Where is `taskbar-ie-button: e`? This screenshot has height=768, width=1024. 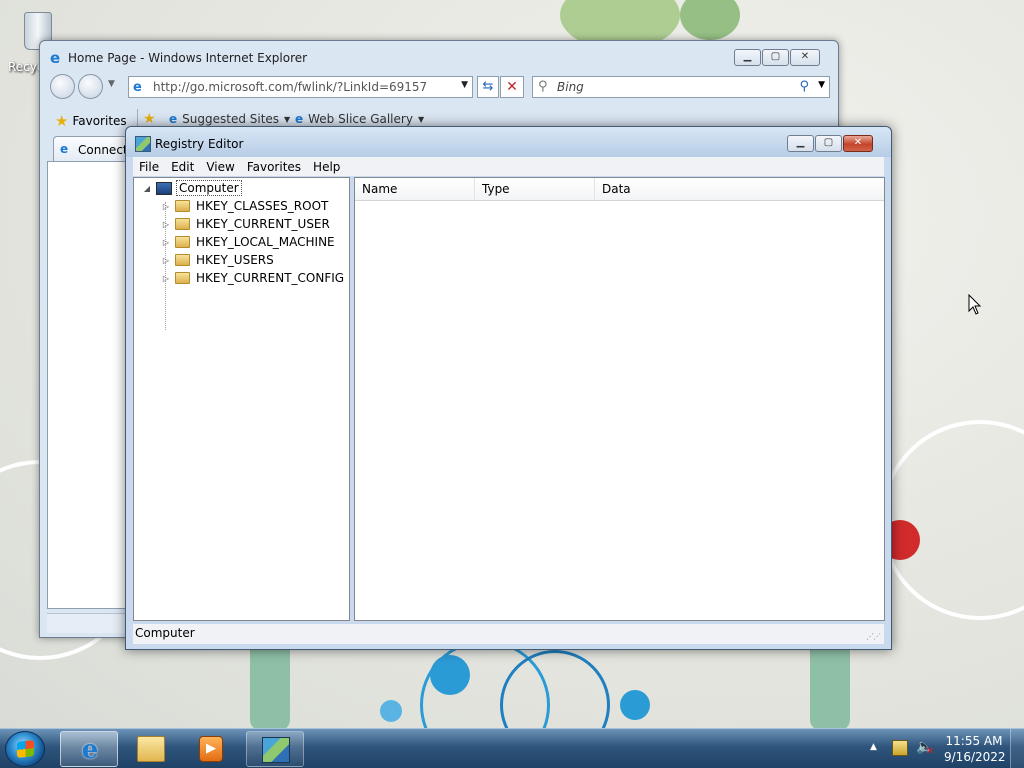 taskbar-ie-button: e is located at coordinates (89, 749).